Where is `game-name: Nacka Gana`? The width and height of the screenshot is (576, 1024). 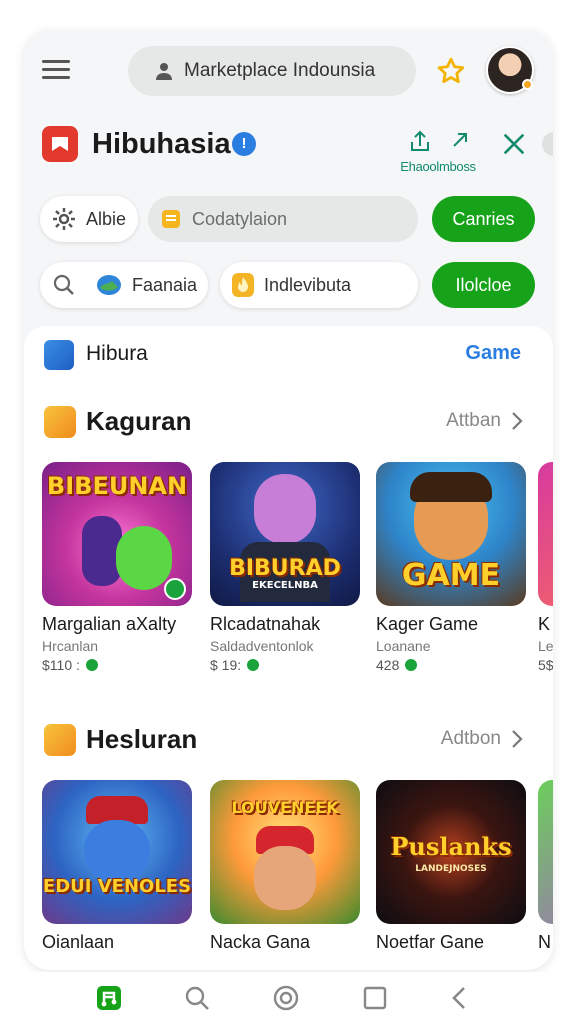
game-name: Nacka Gana is located at coordinates (260, 942).